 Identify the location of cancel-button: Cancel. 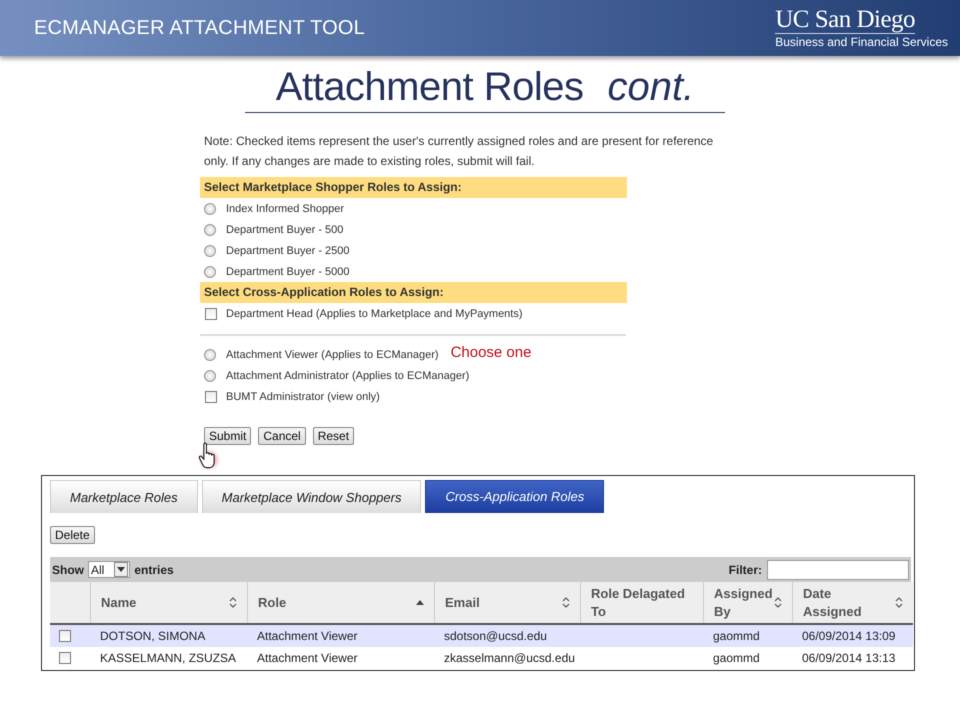
(282, 436).